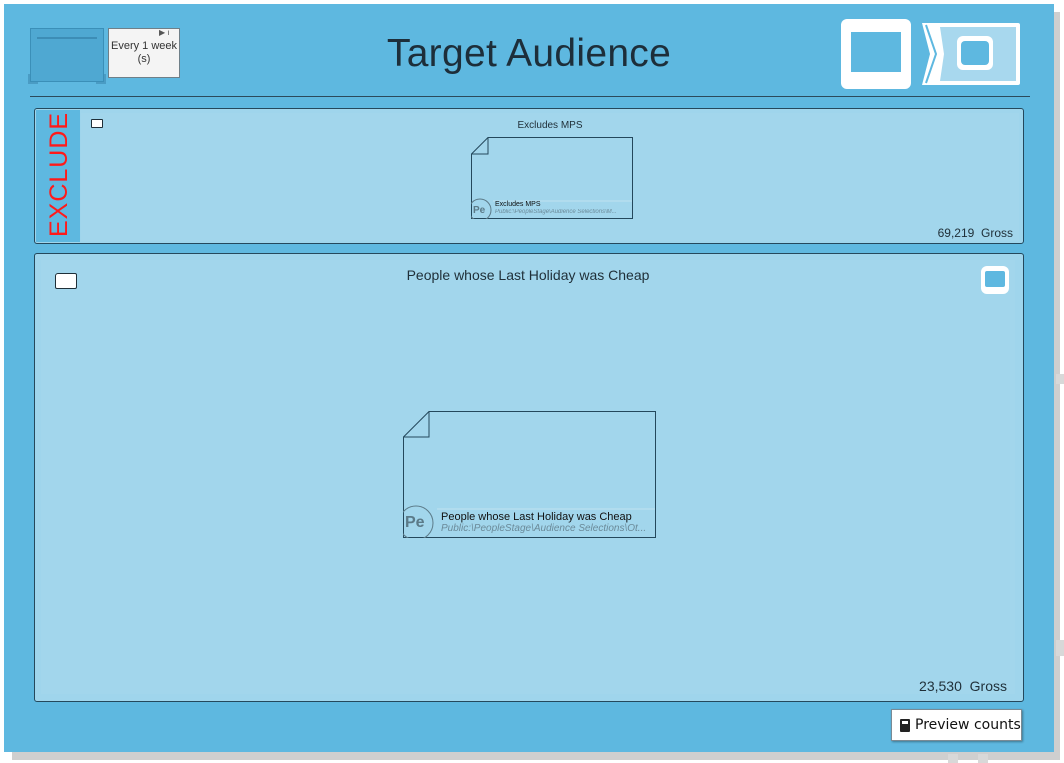 This screenshot has height=763, width=1064. I want to click on nested-view-button, so click(968, 54).